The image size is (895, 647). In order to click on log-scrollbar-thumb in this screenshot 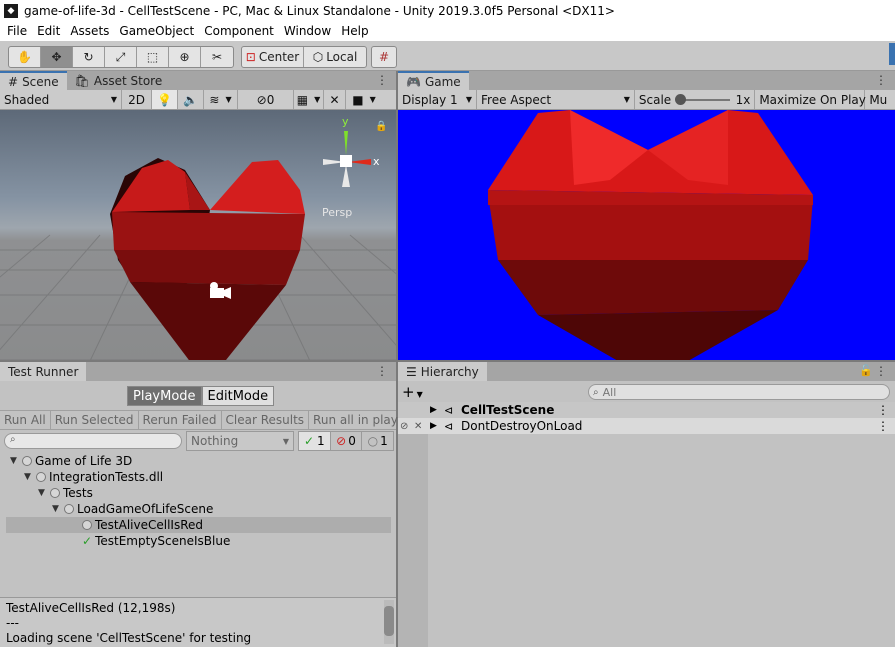, I will do `click(389, 621)`.